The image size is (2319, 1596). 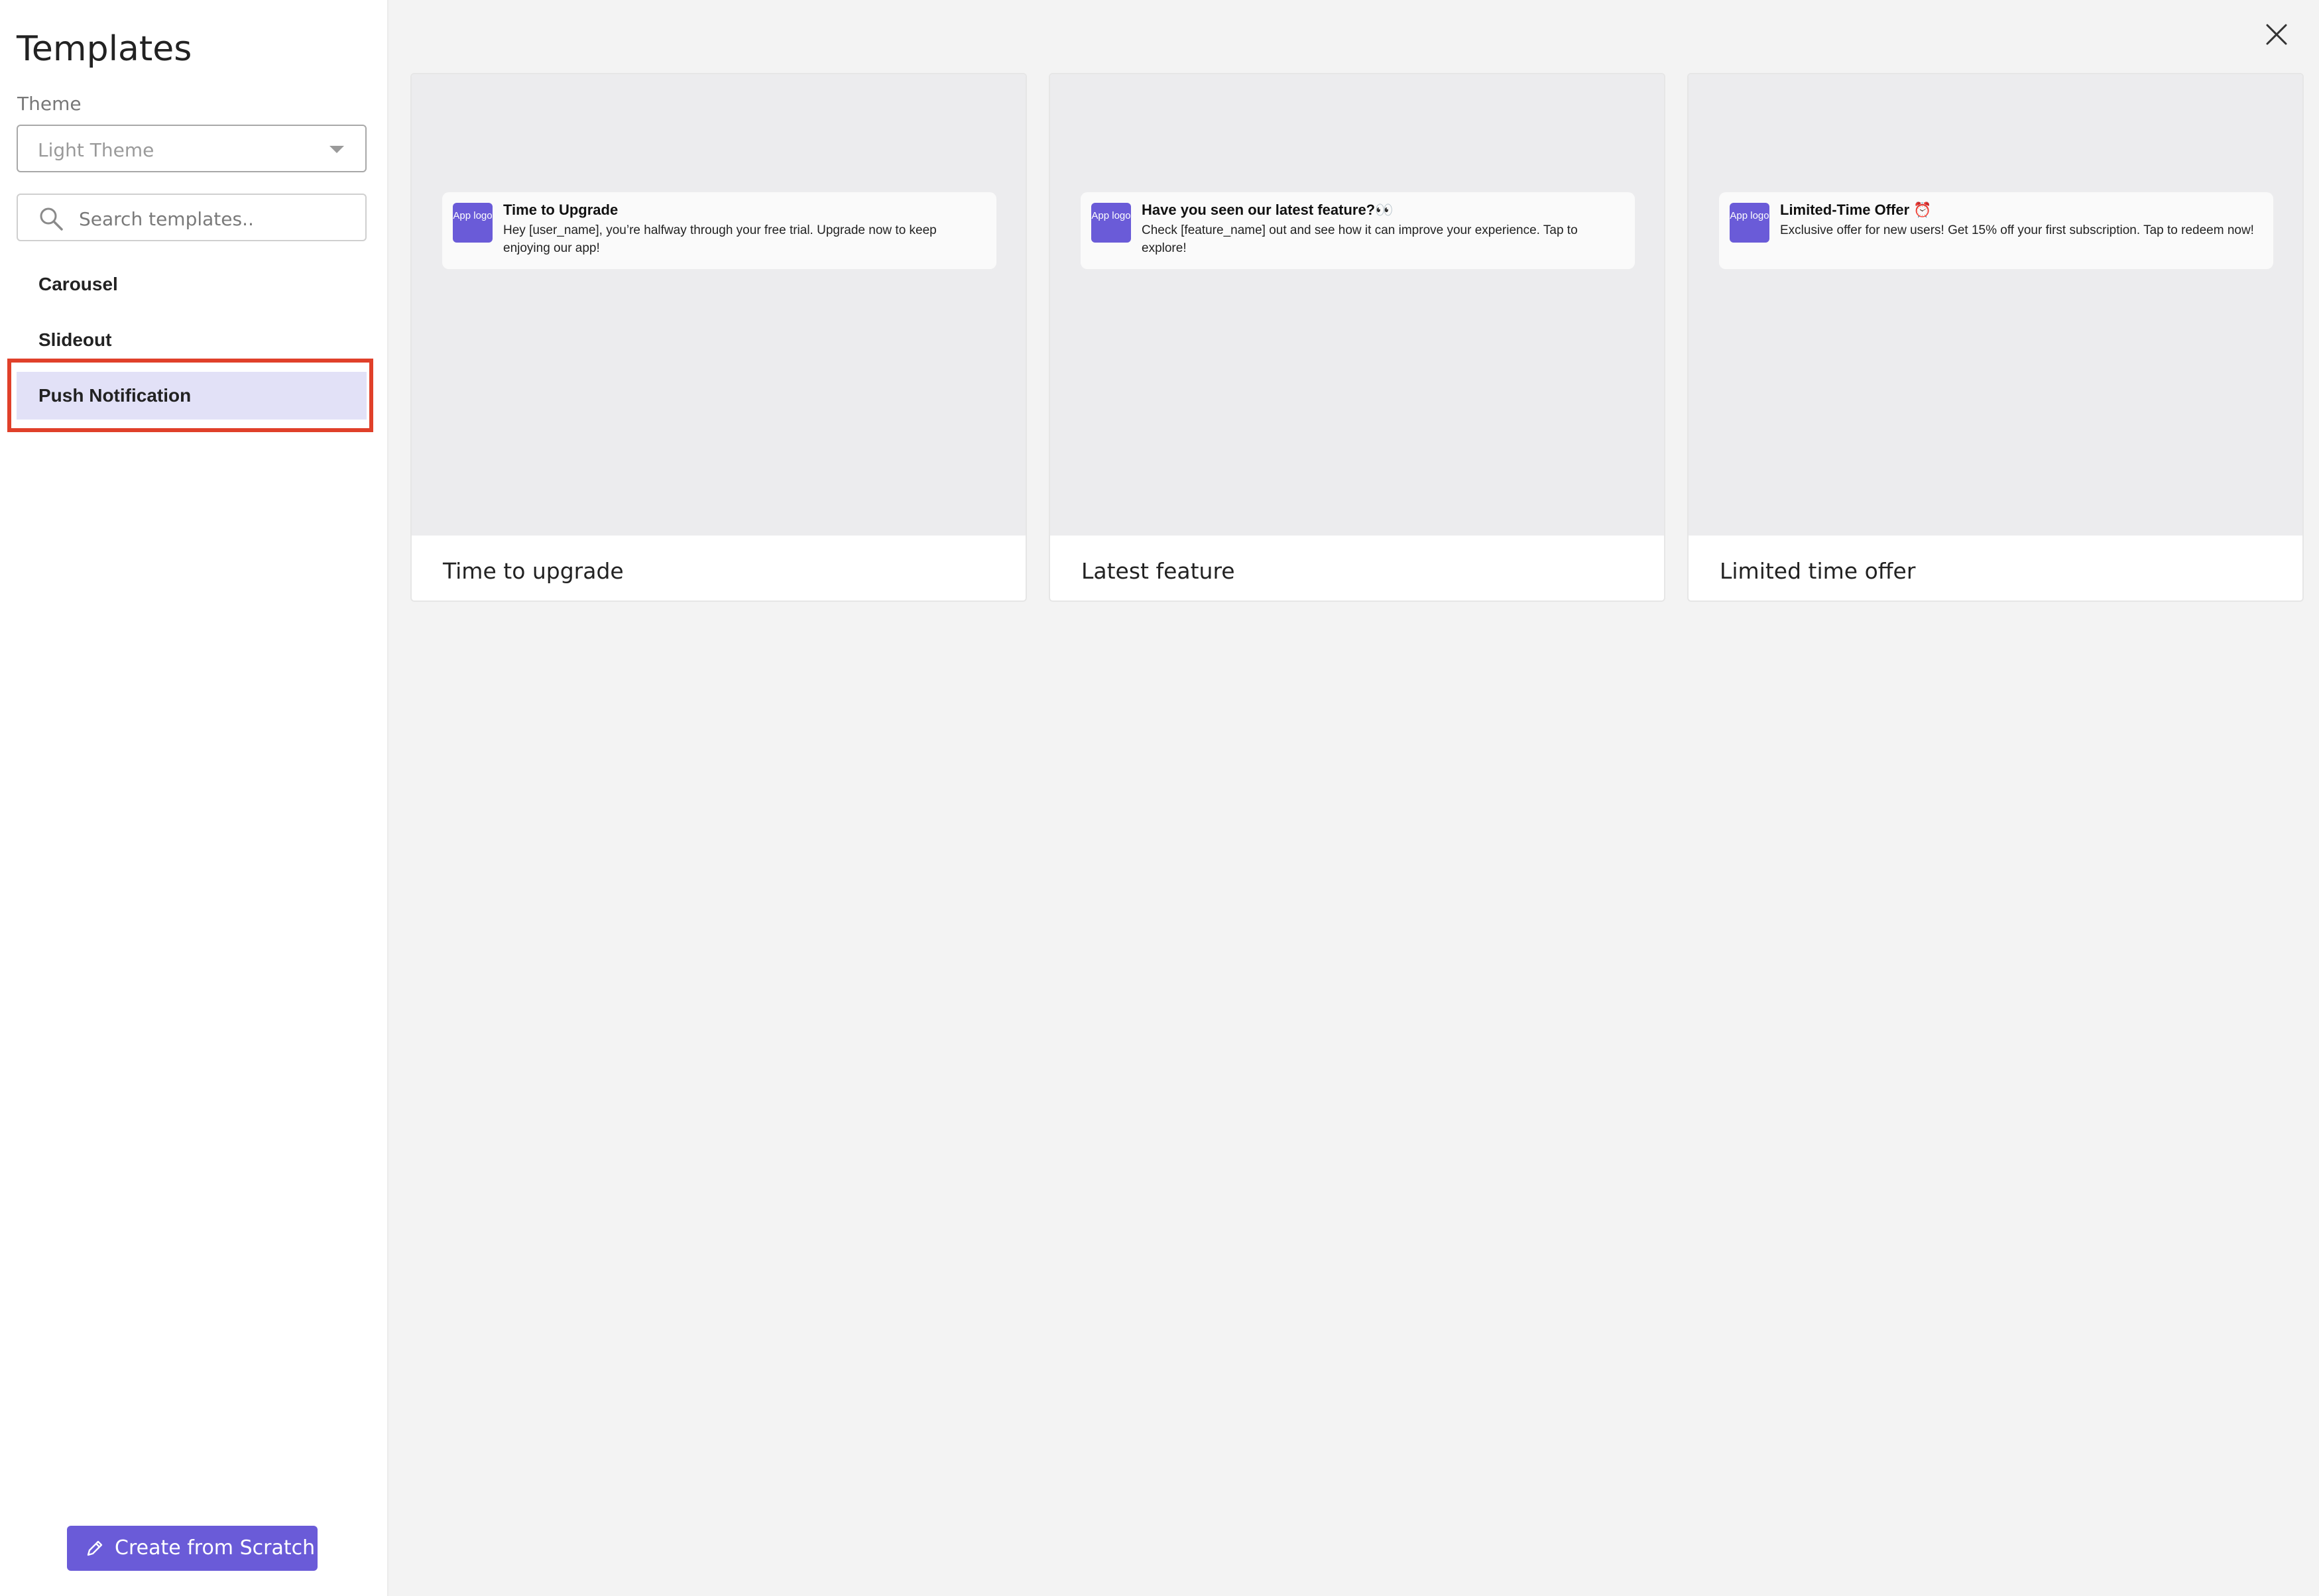 I want to click on close-icon, so click(x=2276, y=34).